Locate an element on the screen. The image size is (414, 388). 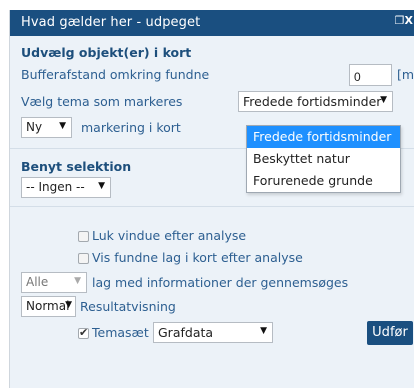
selection-select: -- Ingen -- ▼ is located at coordinates (66, 187).